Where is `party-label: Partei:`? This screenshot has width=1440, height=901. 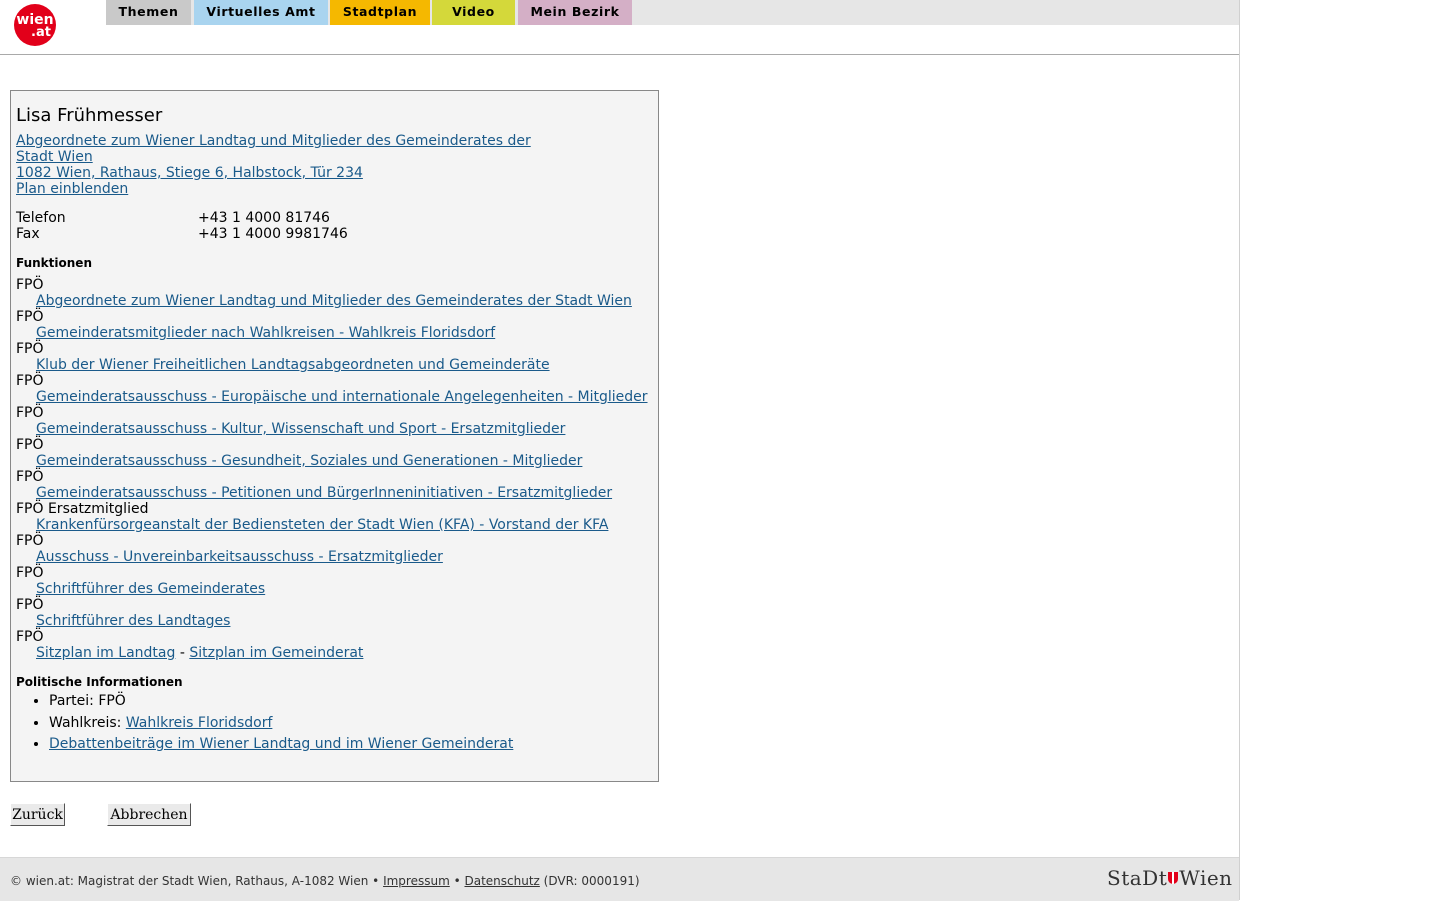
party-label: Partei: is located at coordinates (74, 701).